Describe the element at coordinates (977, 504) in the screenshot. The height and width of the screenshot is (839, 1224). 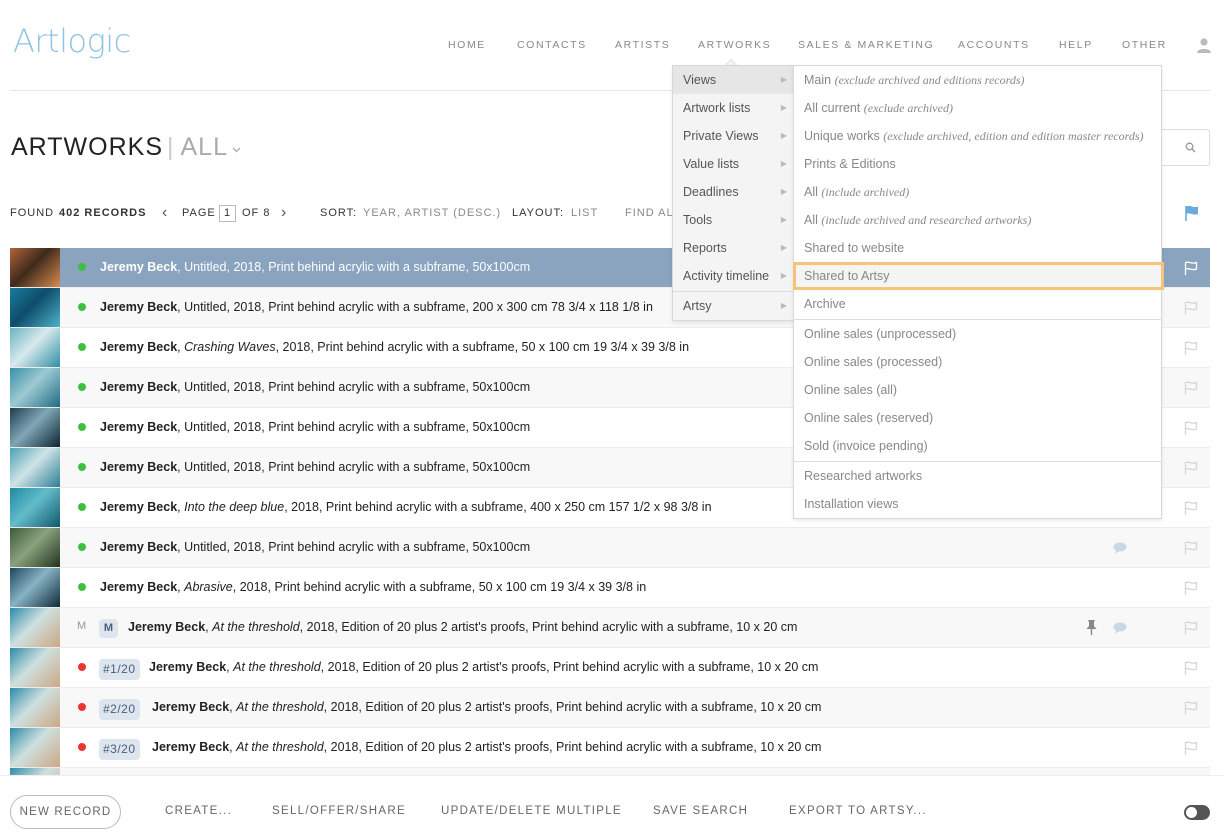
I see `submenu-item: Installation views` at that location.